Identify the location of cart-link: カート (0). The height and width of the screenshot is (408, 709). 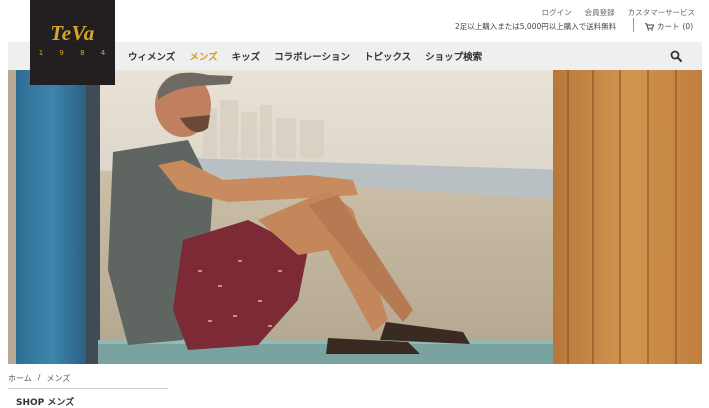
(669, 26).